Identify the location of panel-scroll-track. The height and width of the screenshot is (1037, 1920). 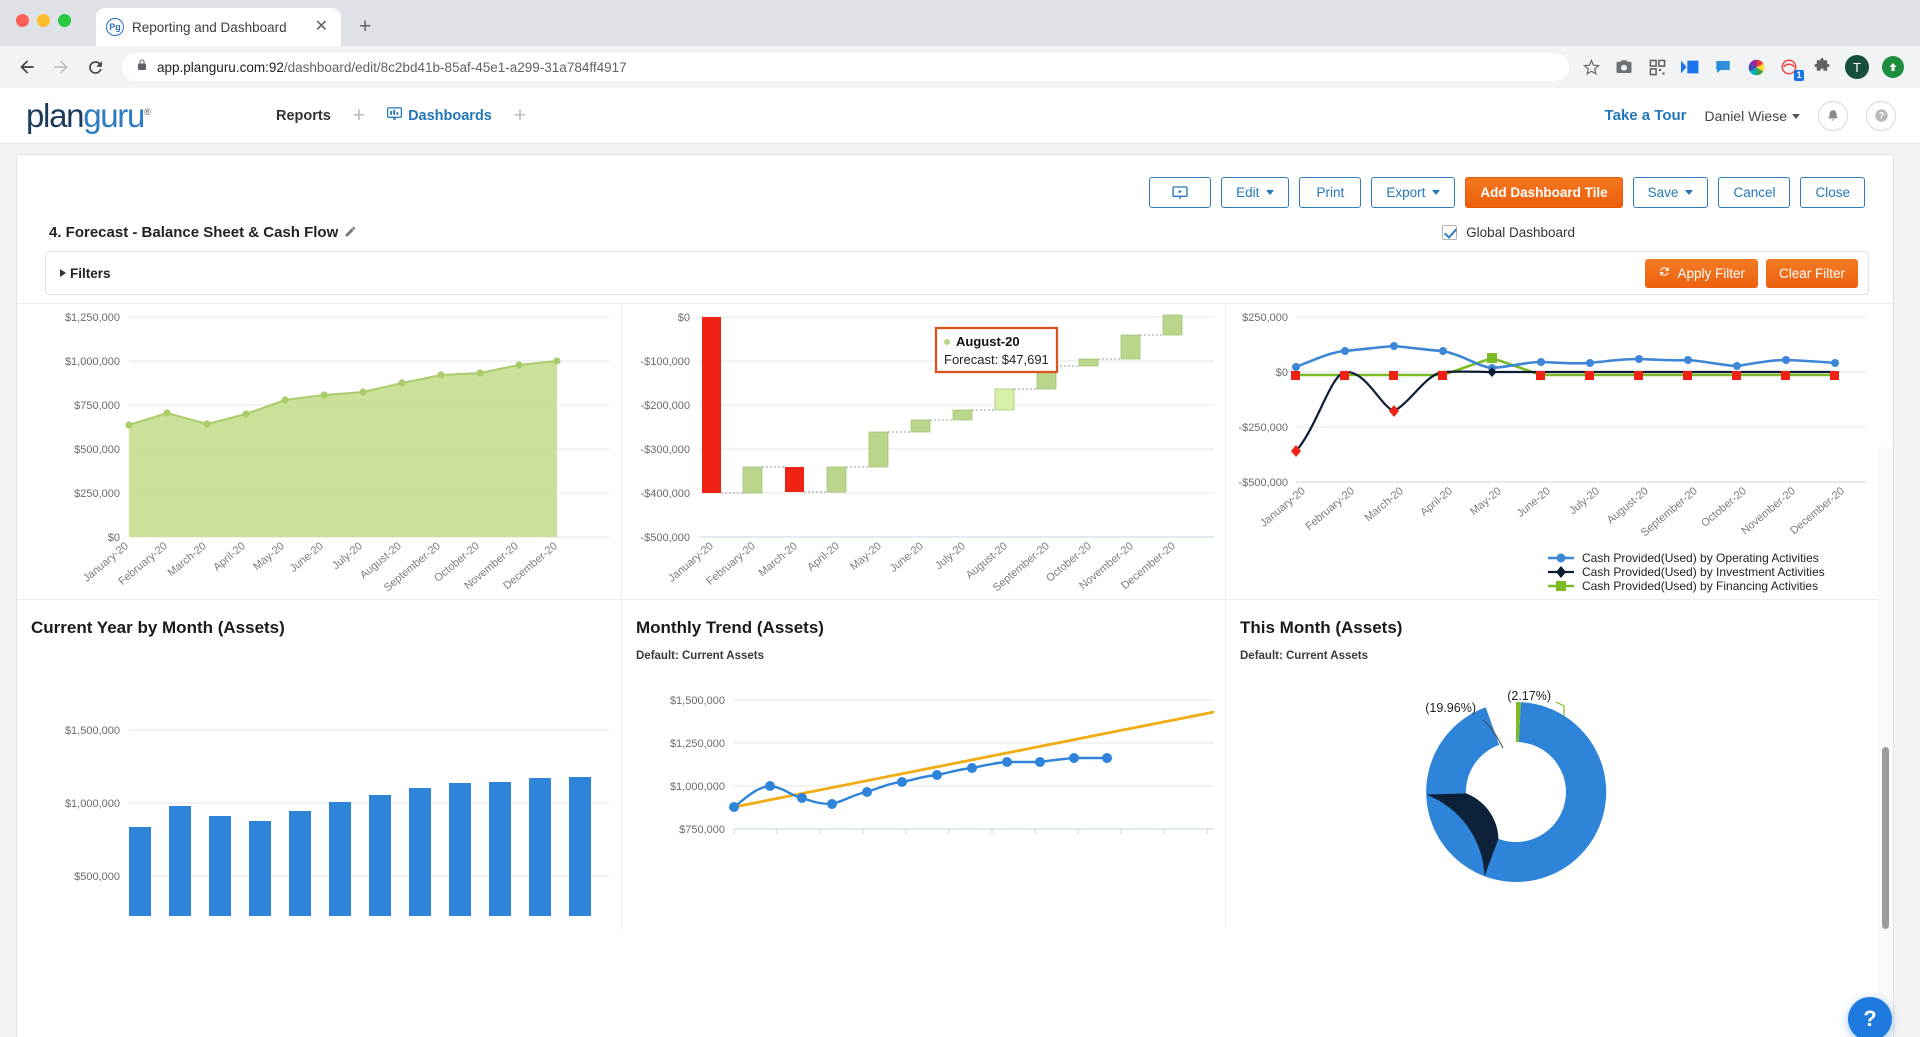
(1885, 742).